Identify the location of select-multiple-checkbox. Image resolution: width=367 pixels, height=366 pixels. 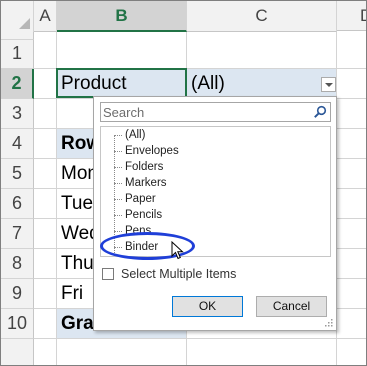
(108, 274).